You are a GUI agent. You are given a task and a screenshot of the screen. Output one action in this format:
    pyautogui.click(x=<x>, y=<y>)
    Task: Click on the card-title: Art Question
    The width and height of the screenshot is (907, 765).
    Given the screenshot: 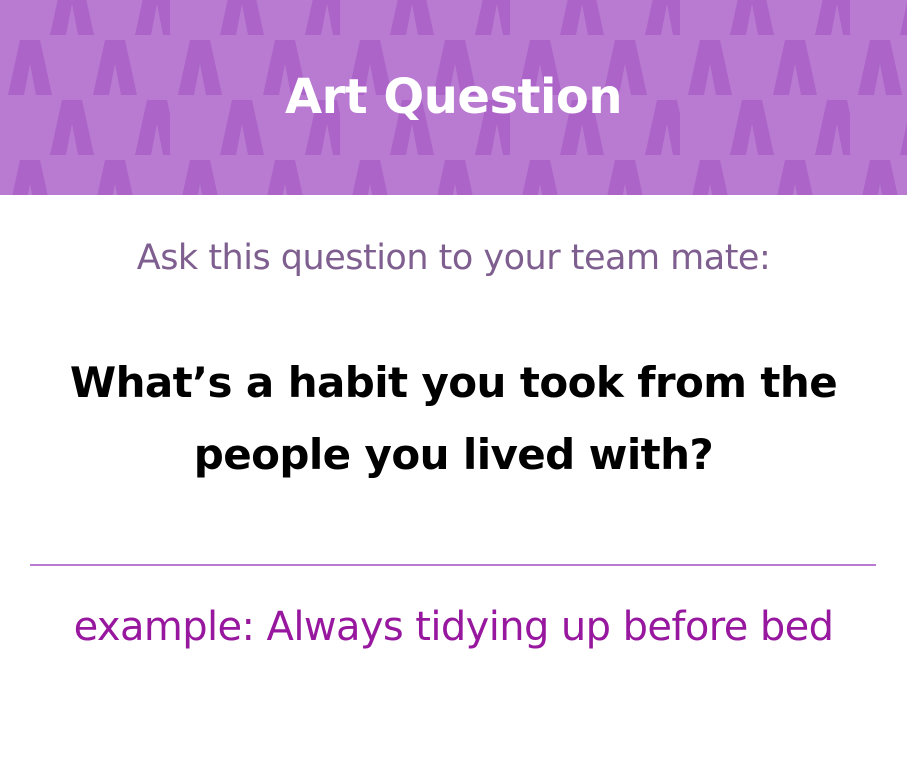 What is the action you would take?
    pyautogui.click(x=453, y=96)
    